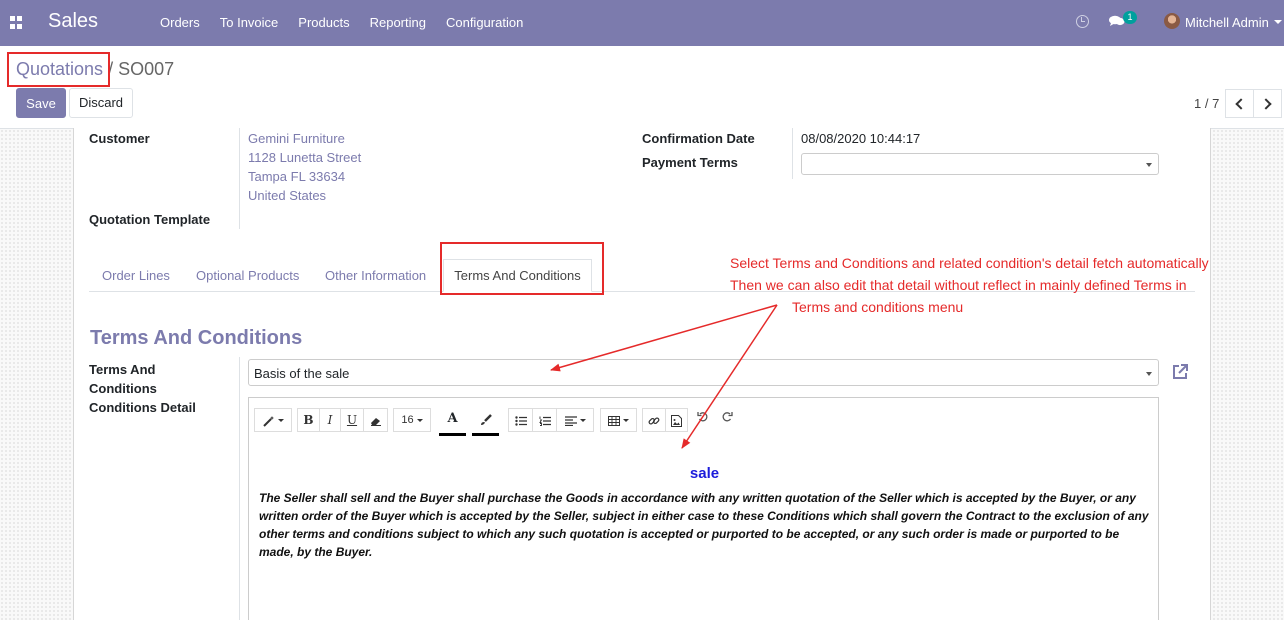 The height and width of the screenshot is (620, 1284). Describe the element at coordinates (654, 420) in the screenshot. I see `link-icon` at that location.